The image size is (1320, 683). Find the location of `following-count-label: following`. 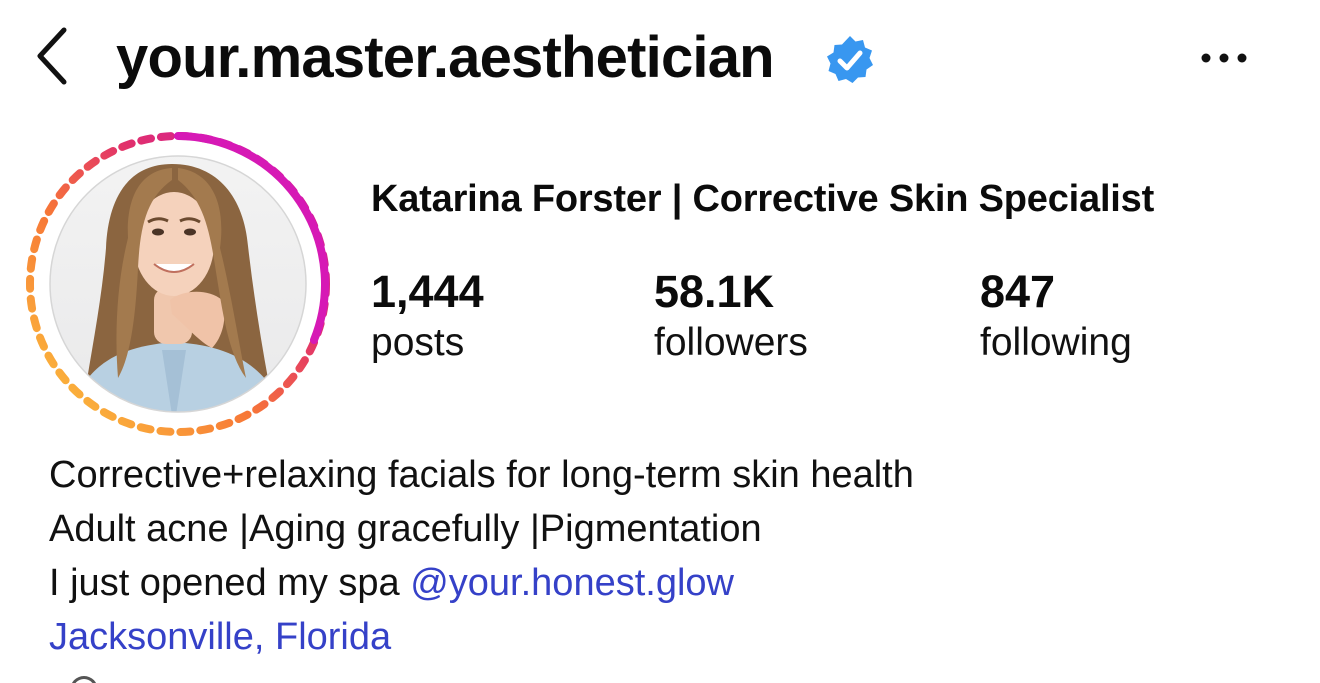

following-count-label: following is located at coordinates (1056, 342).